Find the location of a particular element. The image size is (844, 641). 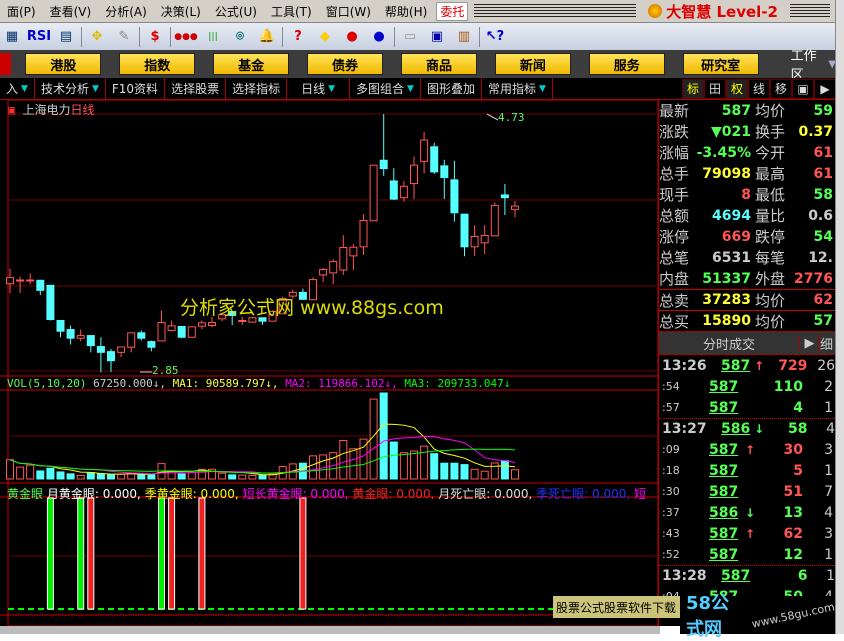

menu-item: 工具(T) is located at coordinates (291, 11).